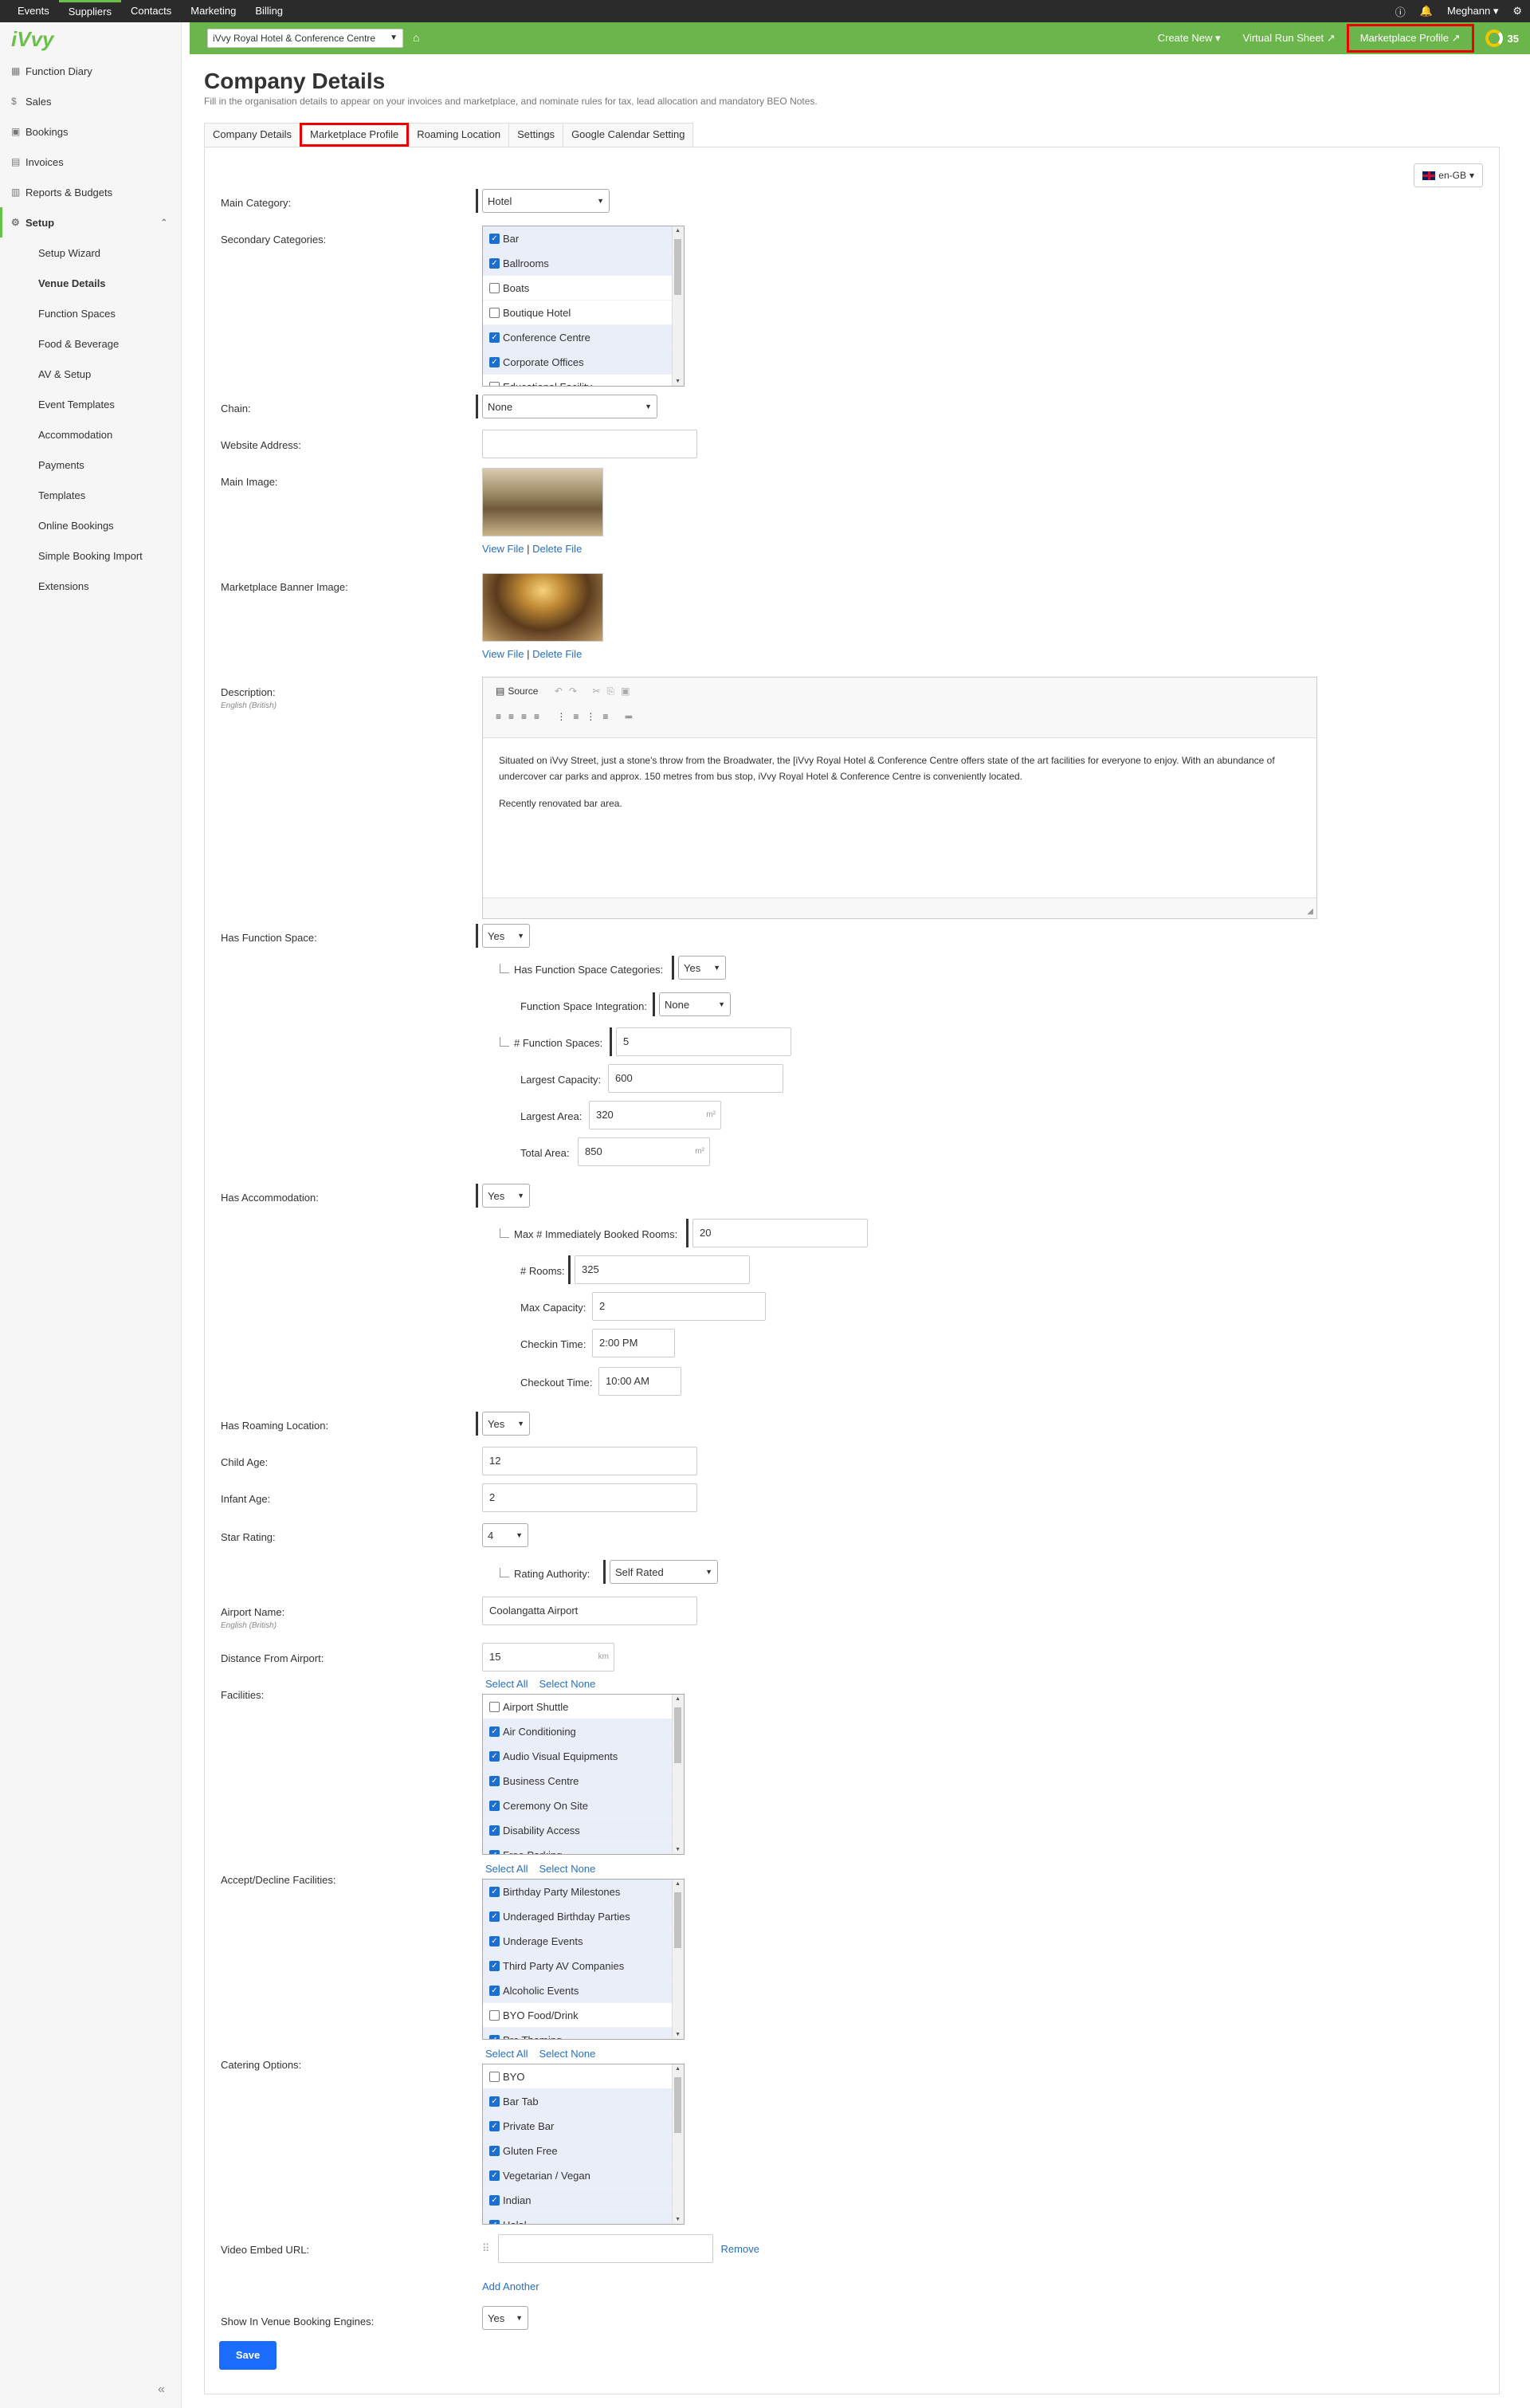  What do you see at coordinates (583, 1966) in the screenshot?
I see `list-item: ✓ Third Party AV Companies` at bounding box center [583, 1966].